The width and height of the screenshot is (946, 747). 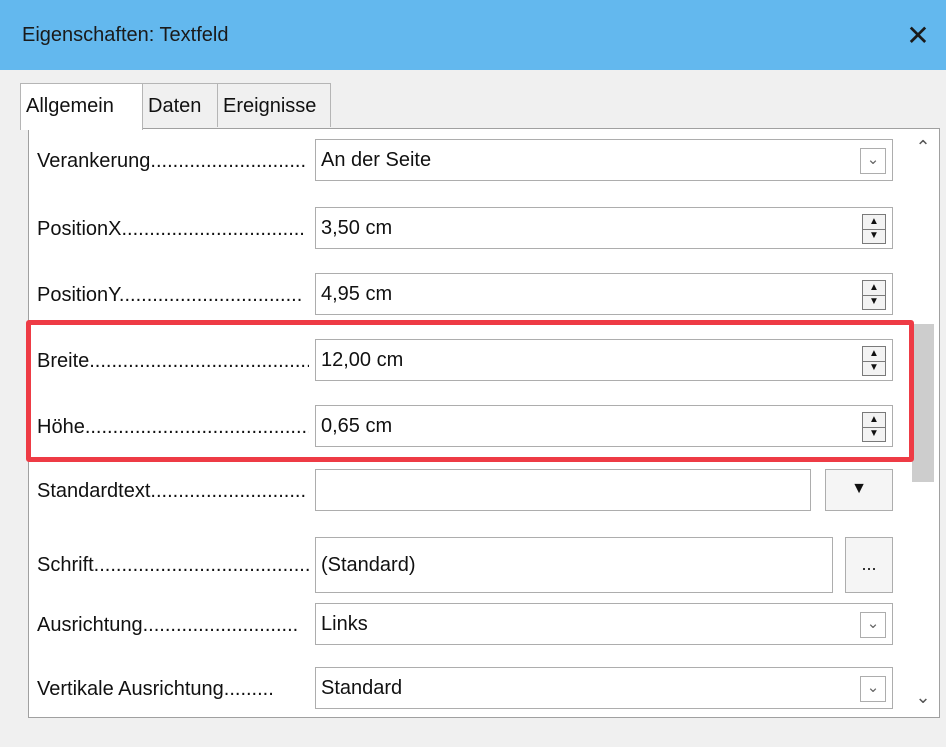 What do you see at coordinates (923, 403) in the screenshot?
I see `scroll-thumb` at bounding box center [923, 403].